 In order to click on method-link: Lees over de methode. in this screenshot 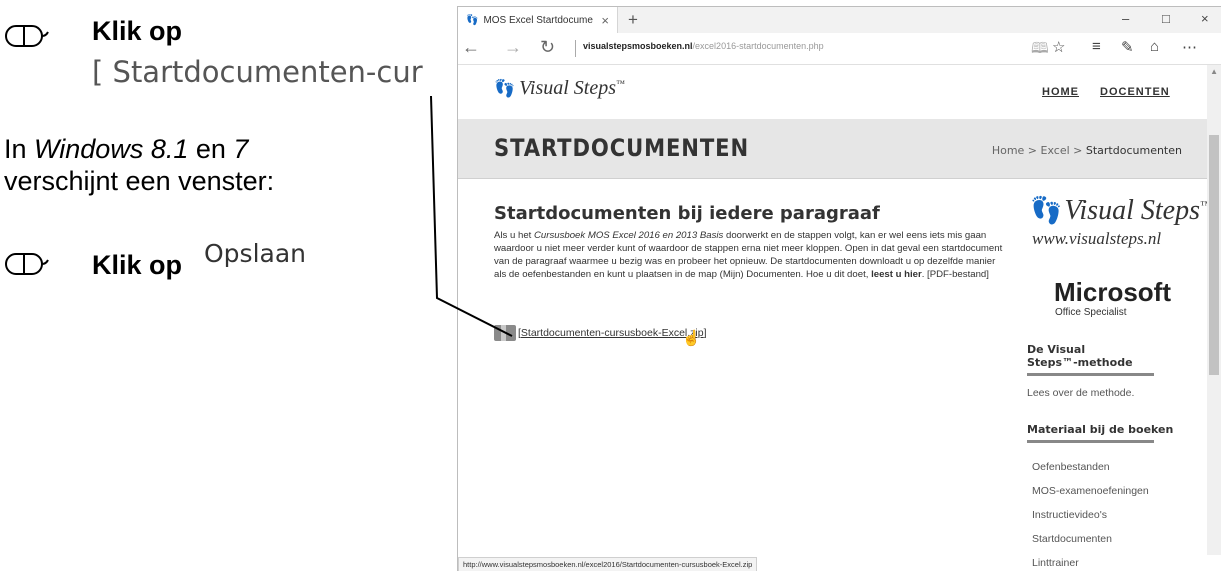, I will do `click(1080, 393)`.